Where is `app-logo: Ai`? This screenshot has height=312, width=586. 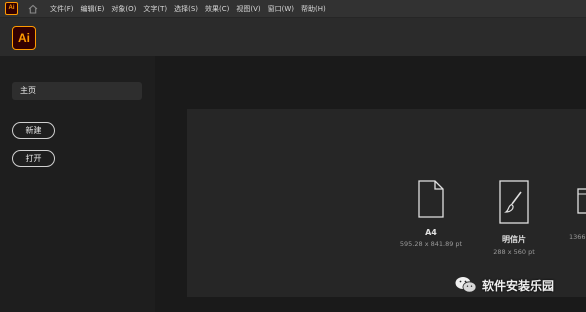 app-logo: Ai is located at coordinates (24, 38).